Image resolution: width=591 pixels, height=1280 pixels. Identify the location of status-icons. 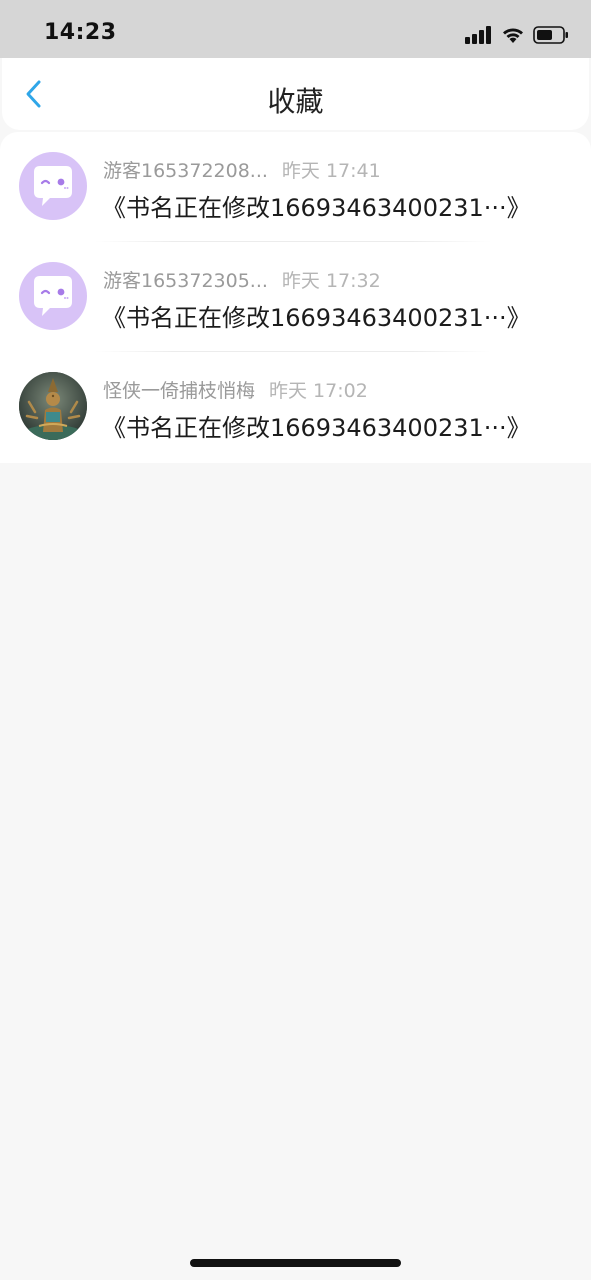
(517, 35).